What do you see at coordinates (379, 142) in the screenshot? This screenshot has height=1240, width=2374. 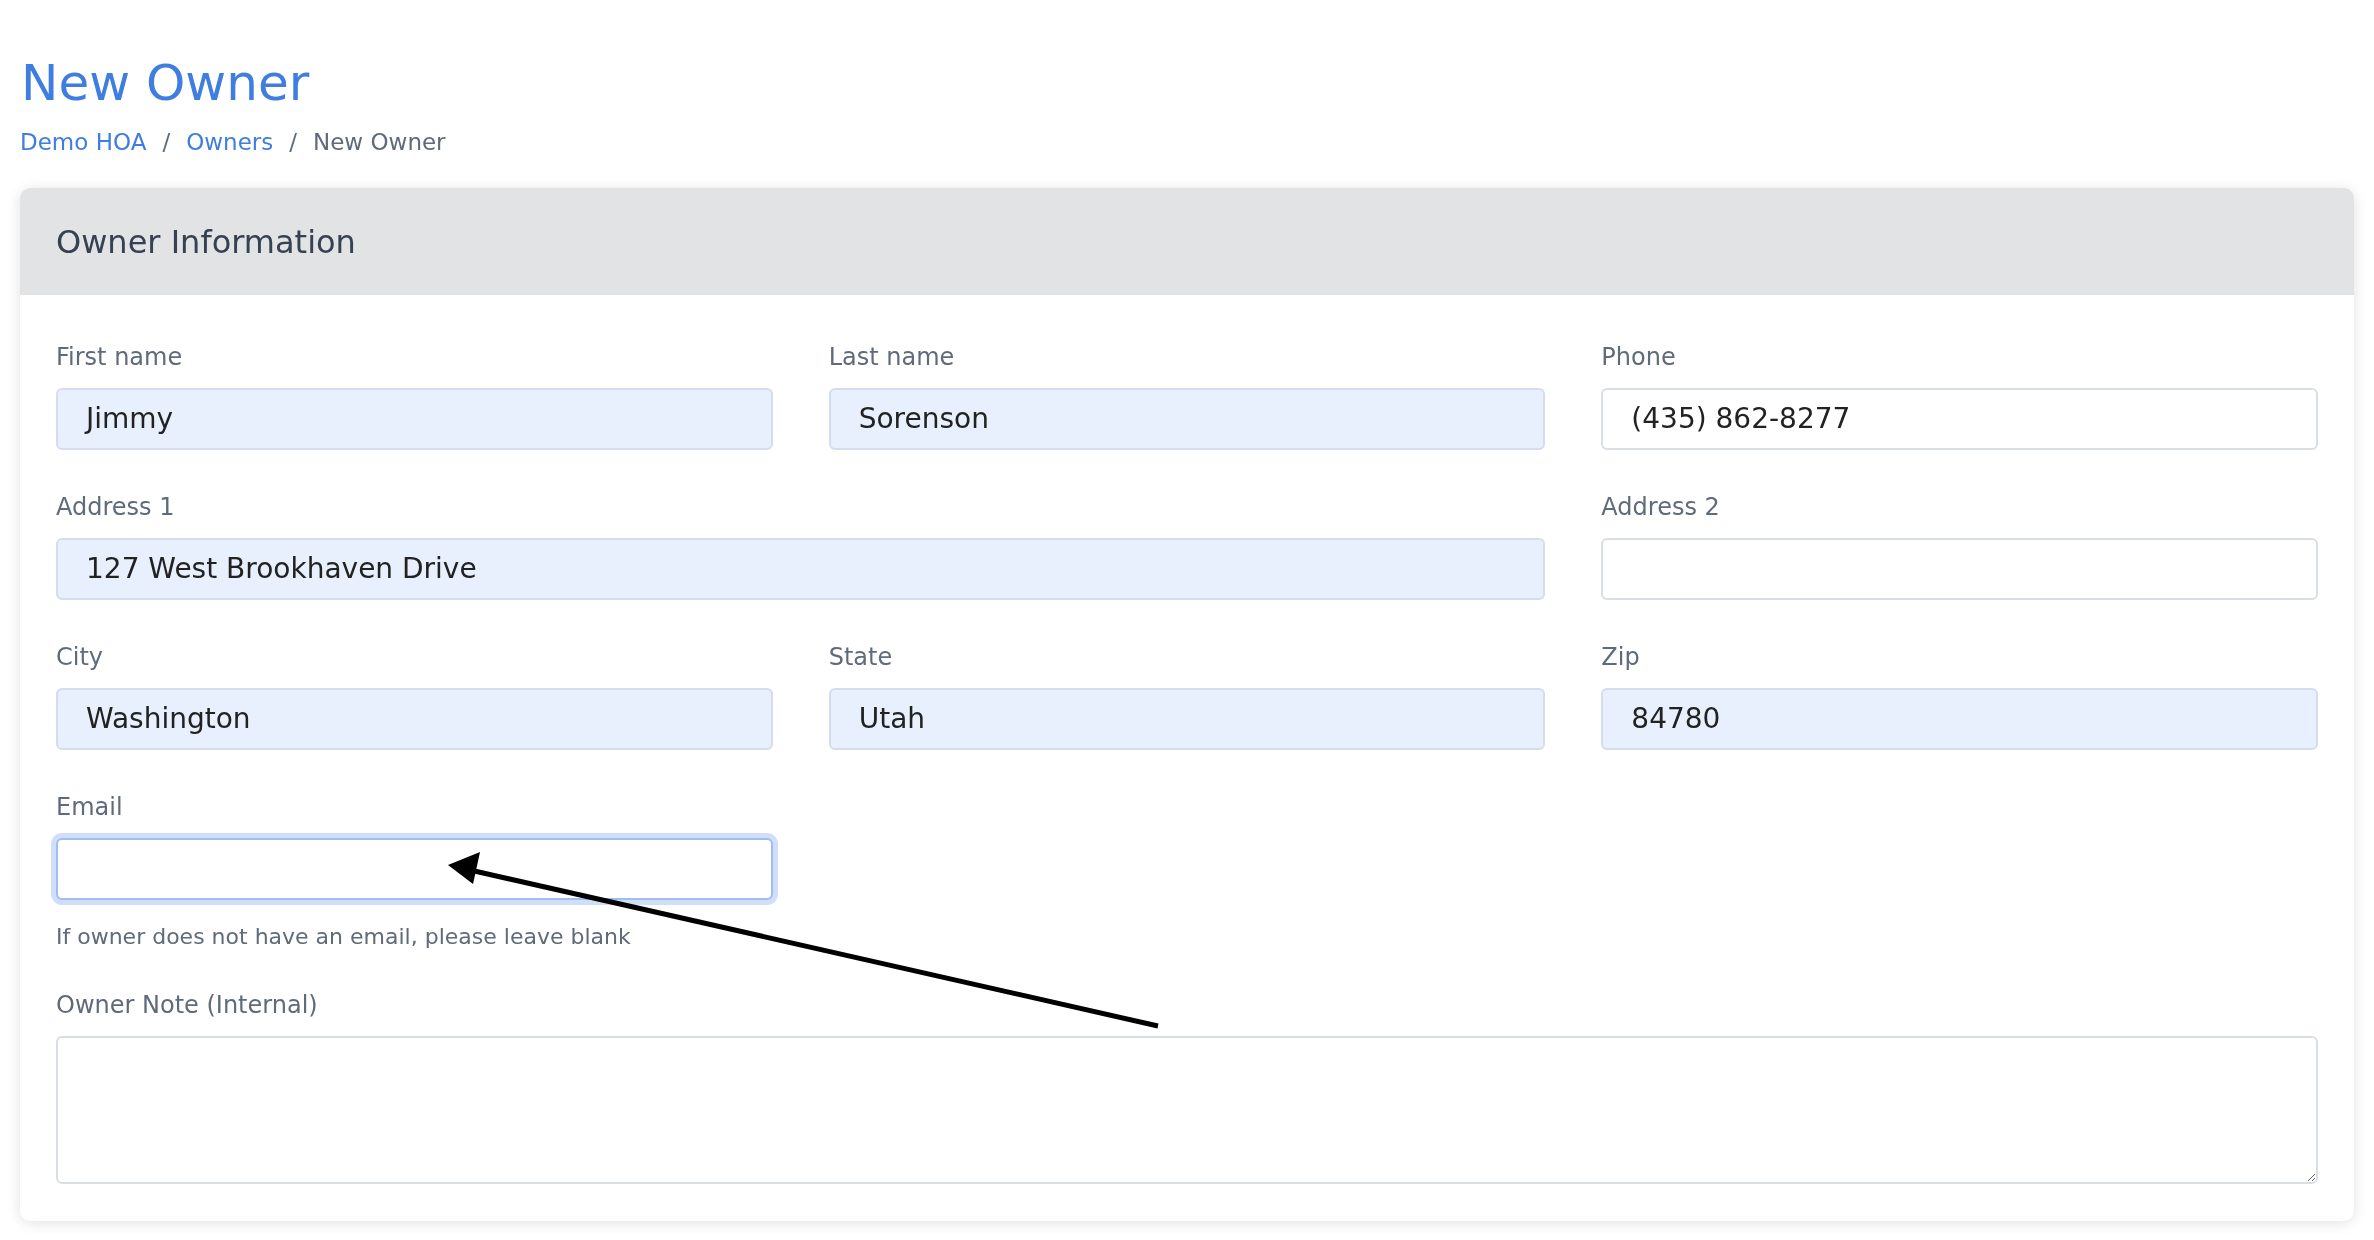 I see `breadcrumb-current: New Owner` at bounding box center [379, 142].